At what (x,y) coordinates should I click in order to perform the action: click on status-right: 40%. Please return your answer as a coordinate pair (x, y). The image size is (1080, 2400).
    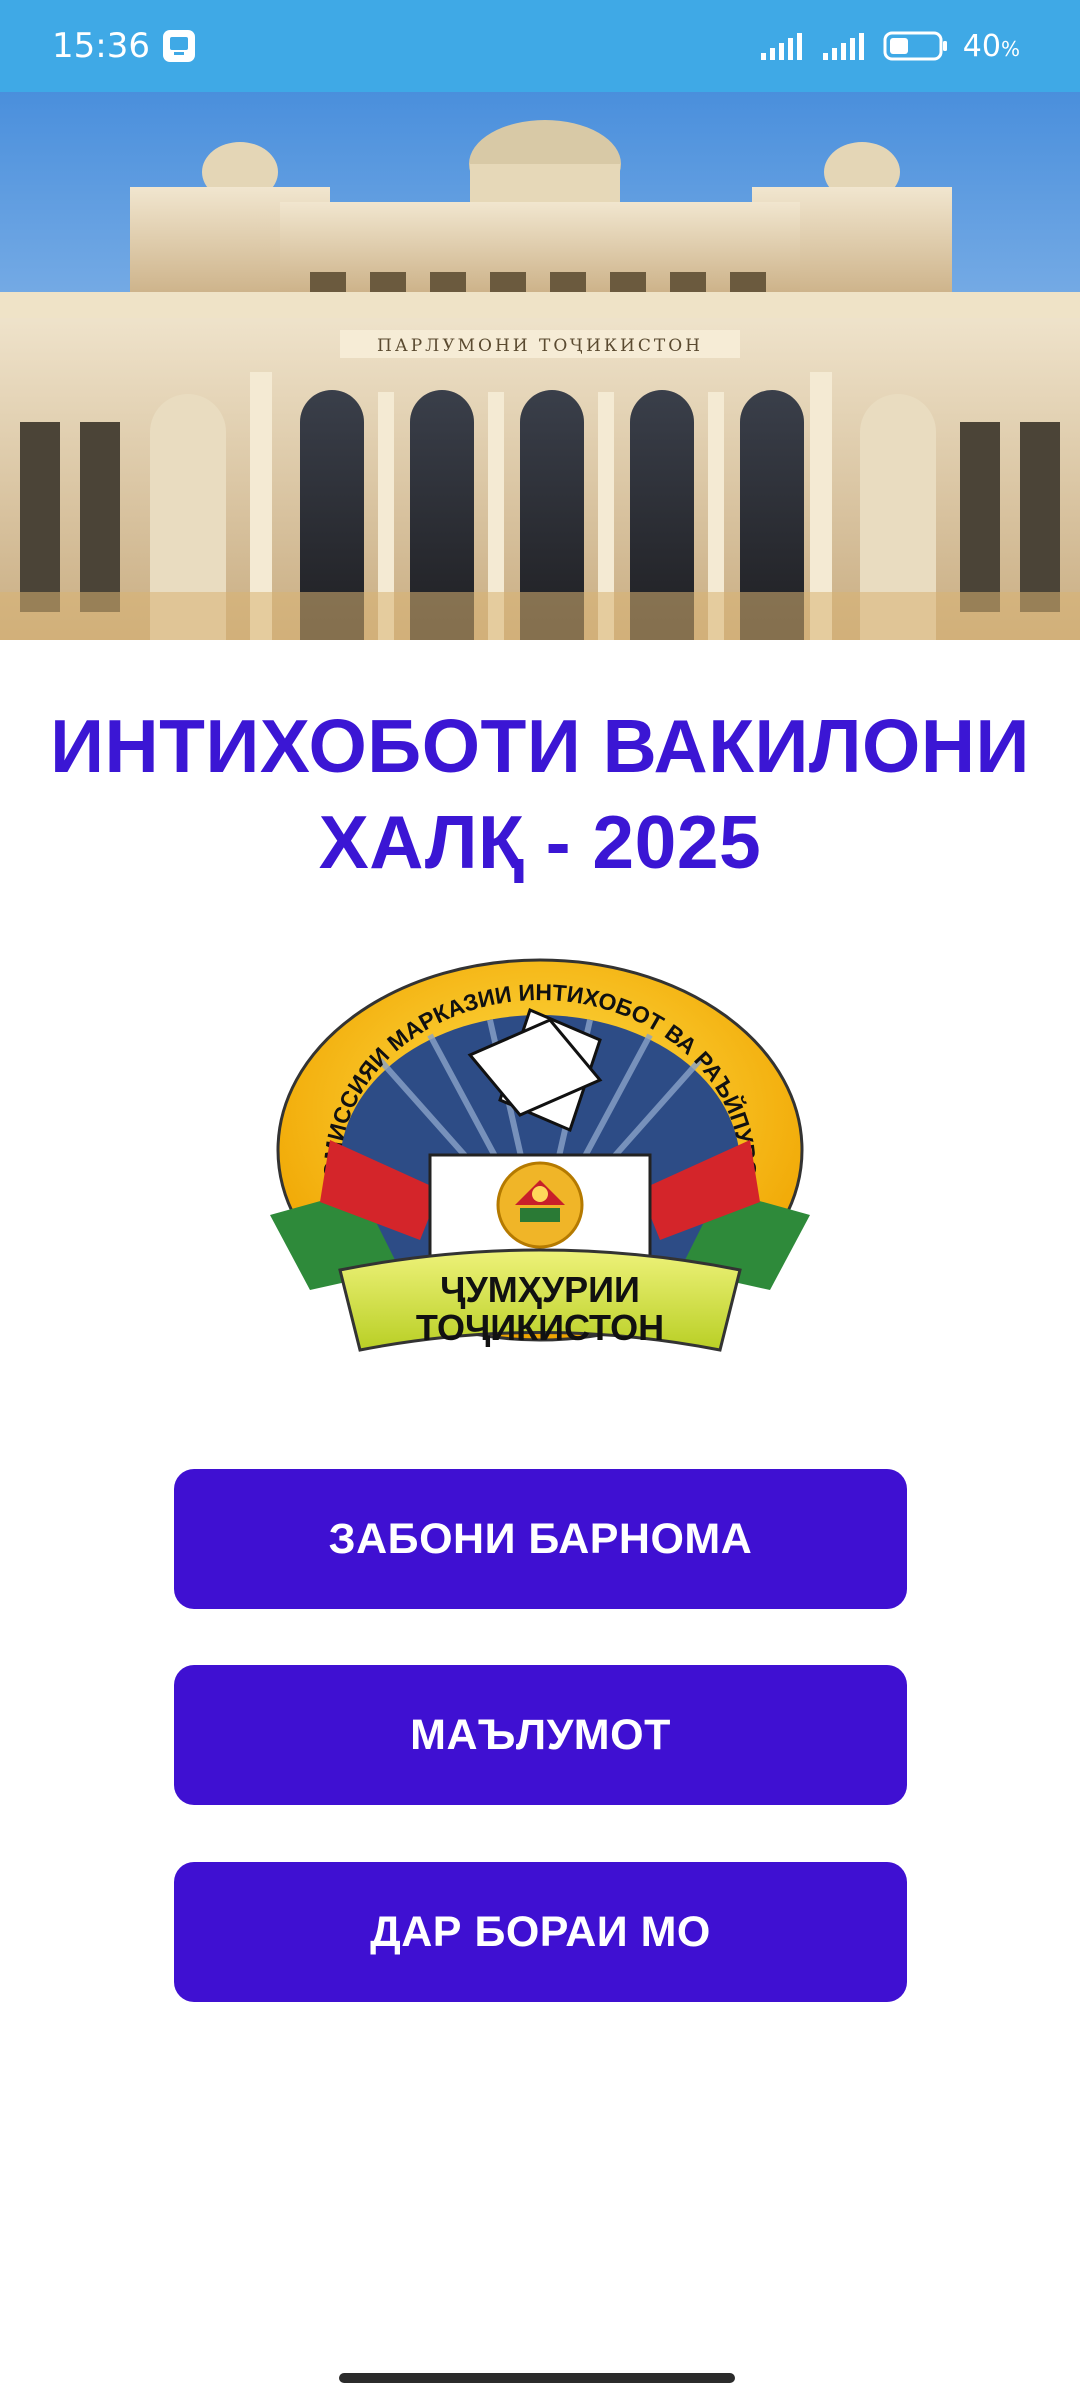
    Looking at the image, I should click on (889, 46).